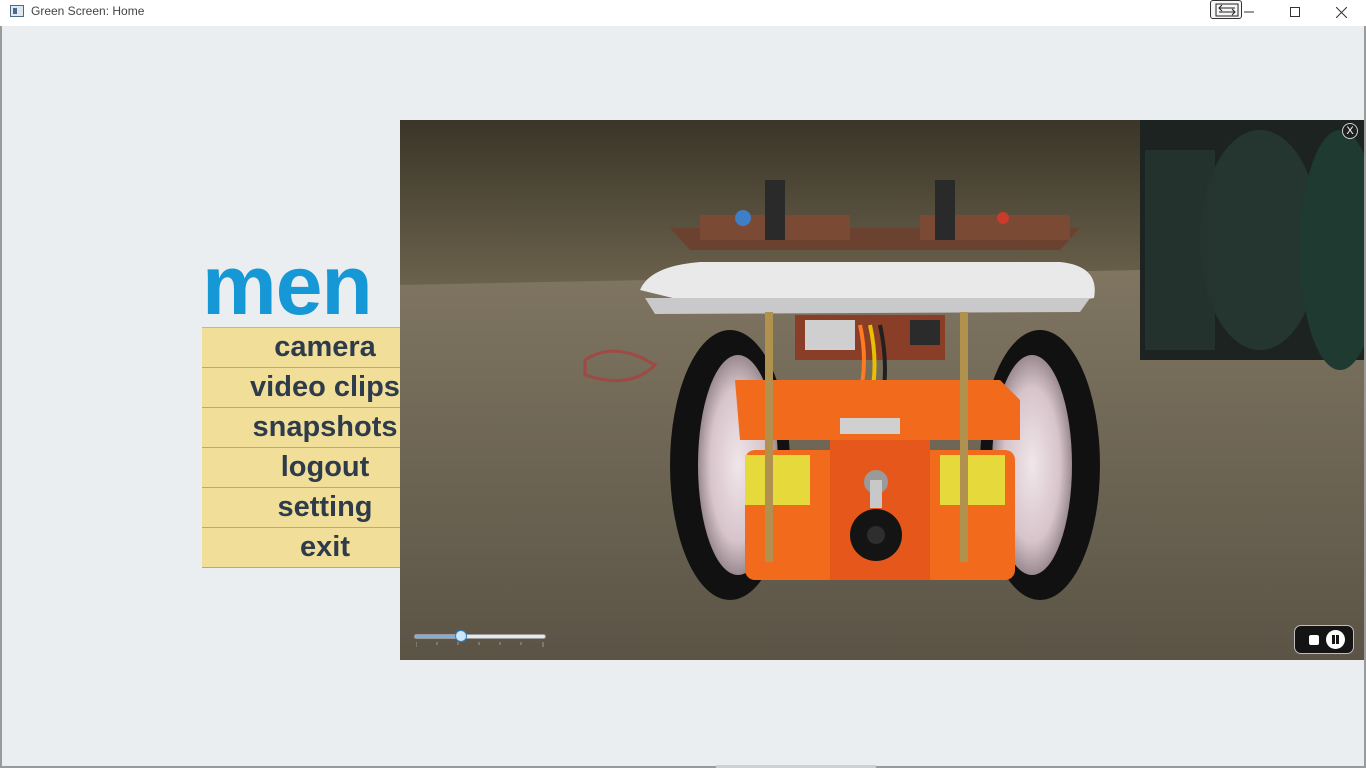  What do you see at coordinates (480, 644) in the screenshot?
I see `seek-ticks` at bounding box center [480, 644].